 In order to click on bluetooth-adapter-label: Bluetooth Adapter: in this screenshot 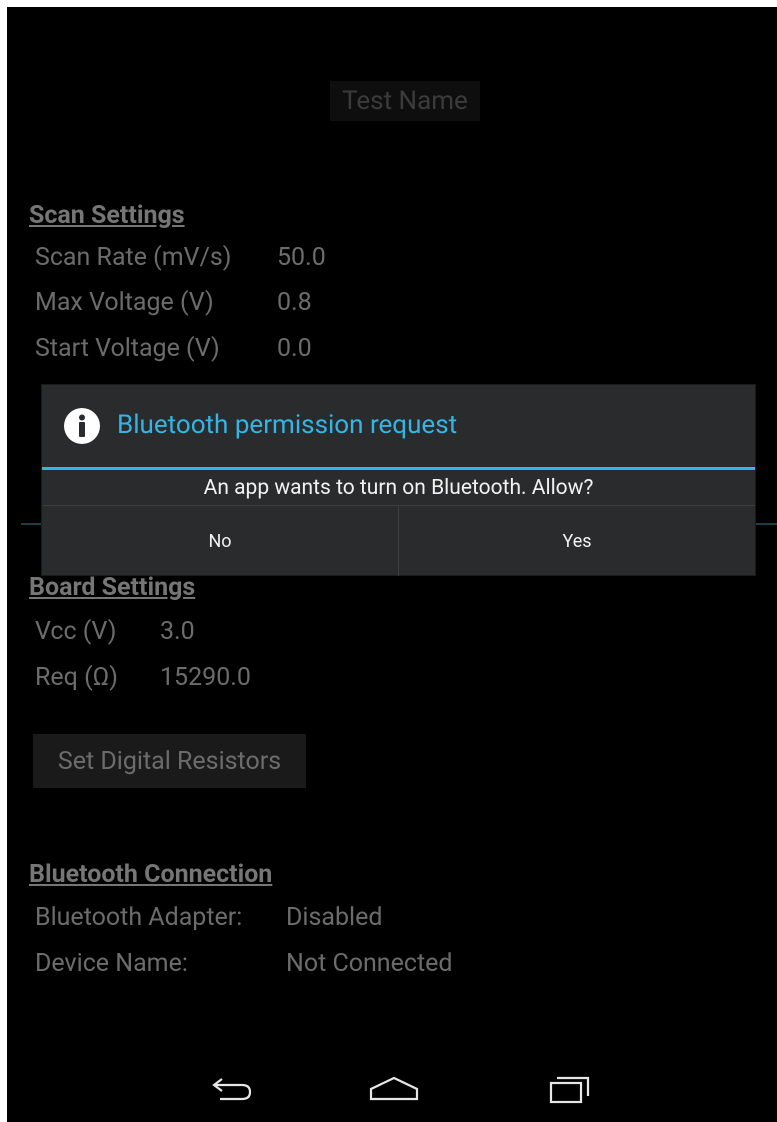, I will do `click(139, 917)`.